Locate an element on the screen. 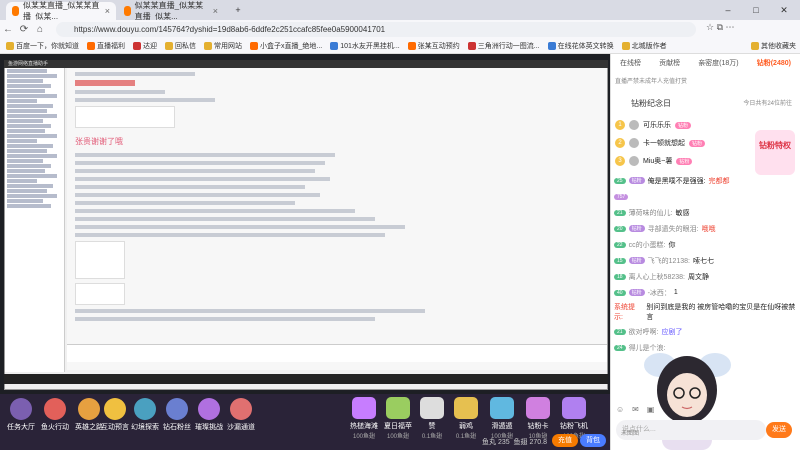  minimize-icon: – is located at coordinates (728, 10).